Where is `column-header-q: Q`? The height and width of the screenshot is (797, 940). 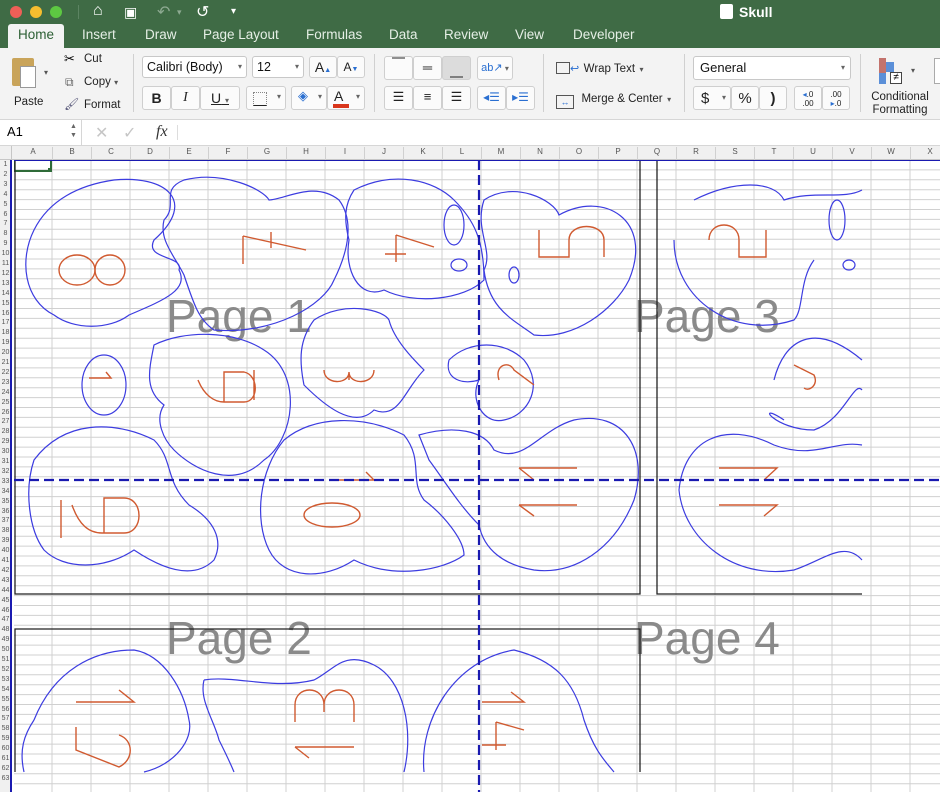
column-header-q: Q is located at coordinates (657, 153).